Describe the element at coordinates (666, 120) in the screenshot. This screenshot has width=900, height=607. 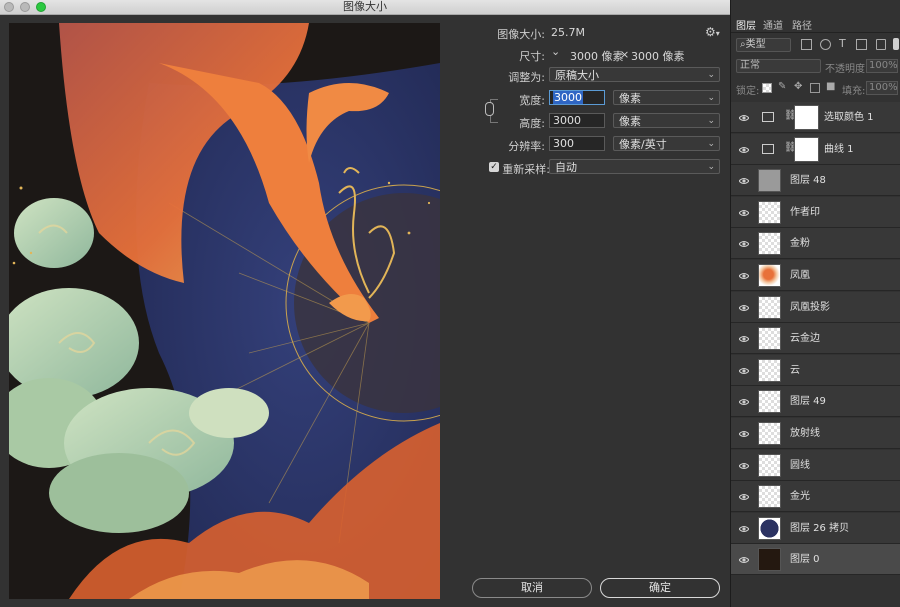
I see `height-unit-select: 像素 ⌄` at that location.